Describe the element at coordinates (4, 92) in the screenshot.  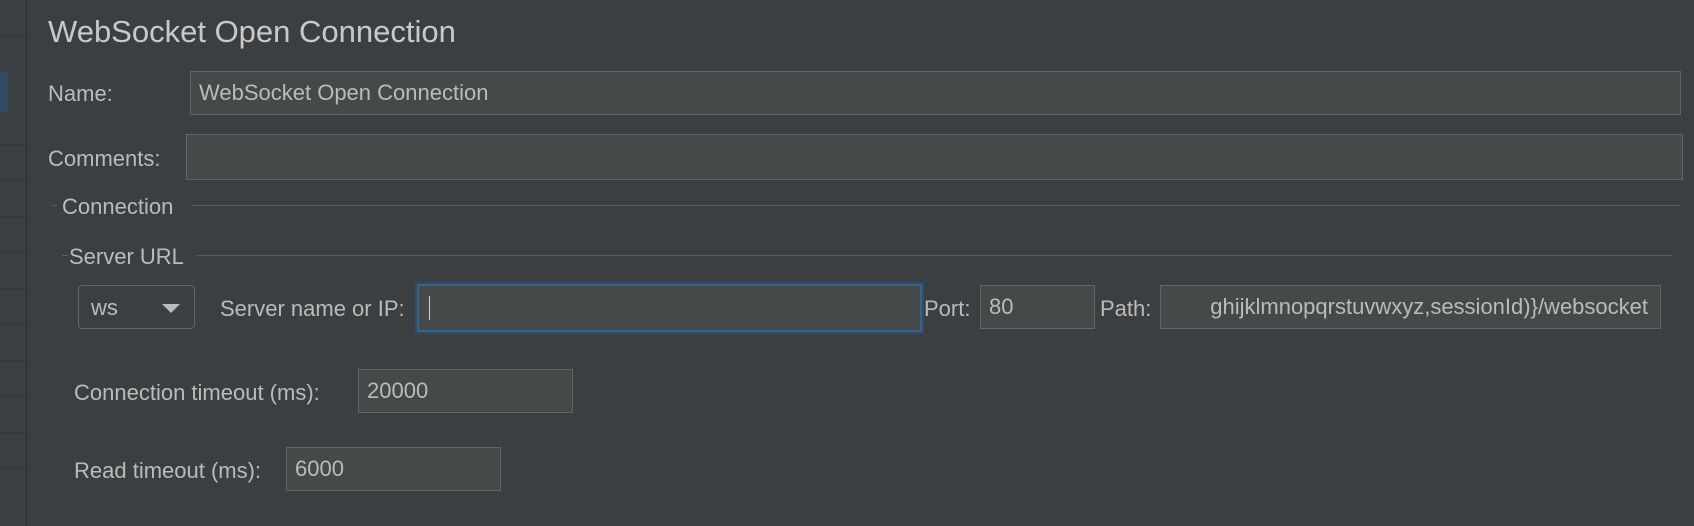
I see `tree-selection-marker` at that location.